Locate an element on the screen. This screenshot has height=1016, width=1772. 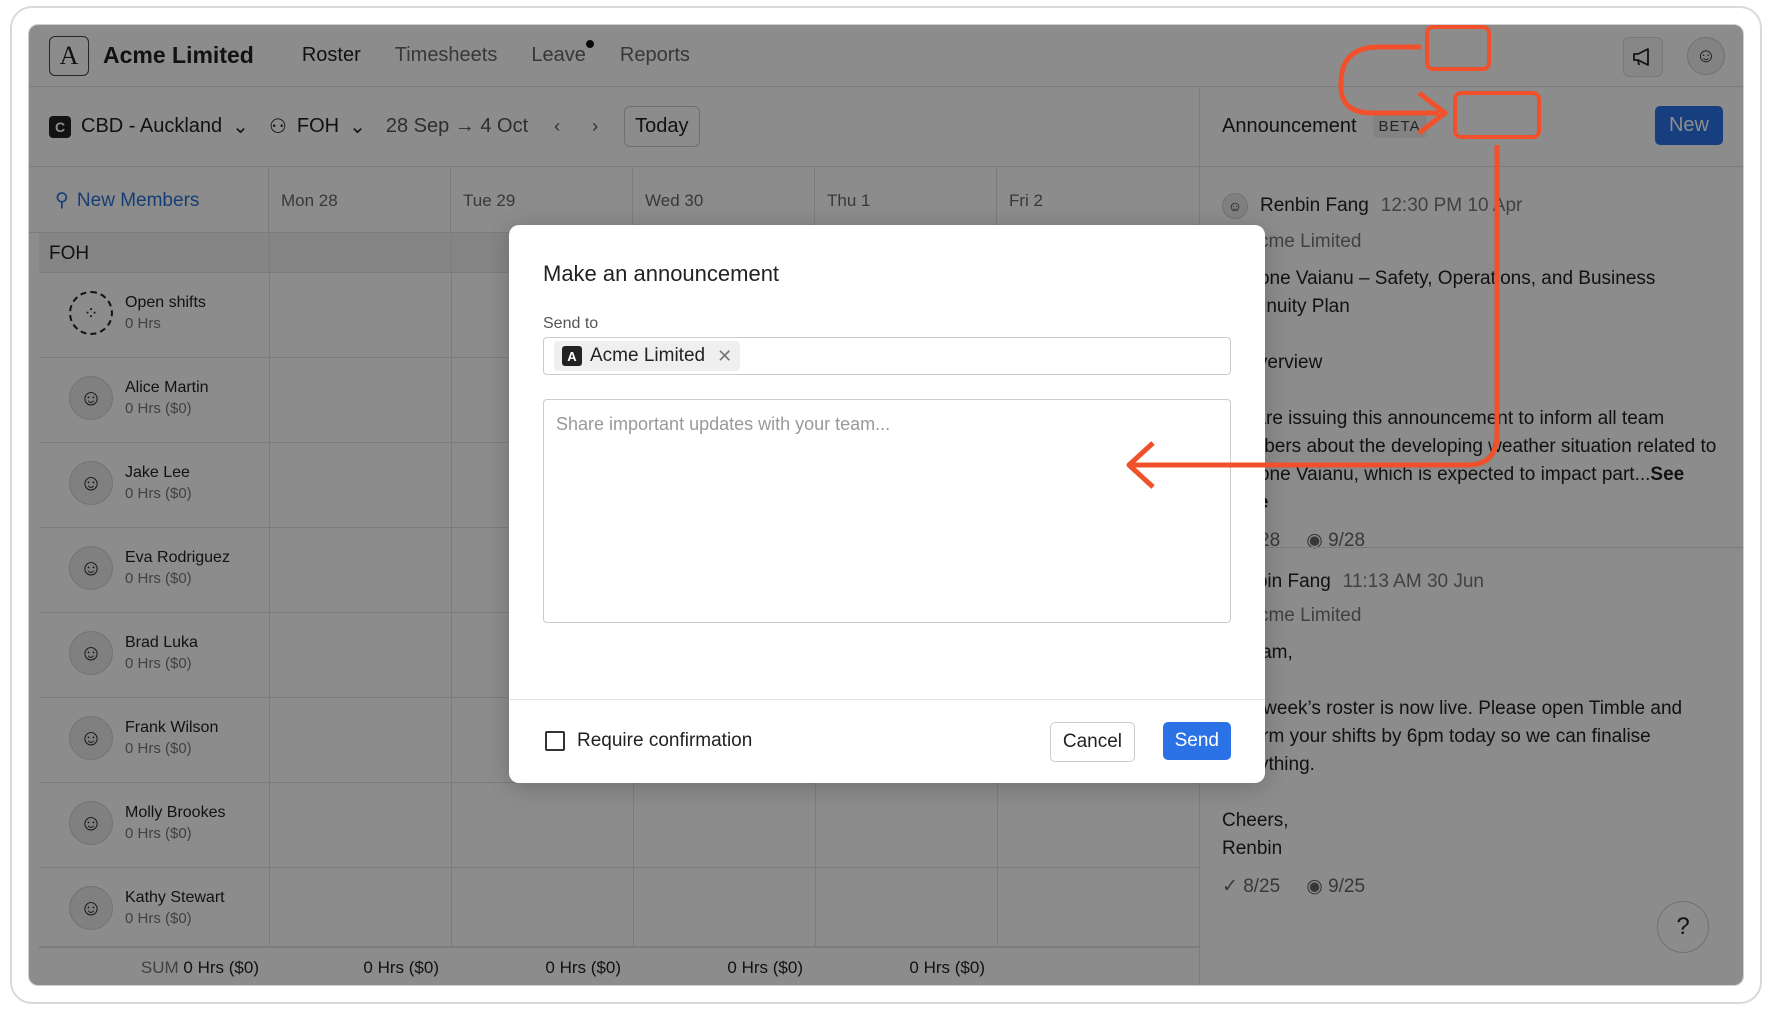
recipient-label: Acme Limited is located at coordinates (648, 355).